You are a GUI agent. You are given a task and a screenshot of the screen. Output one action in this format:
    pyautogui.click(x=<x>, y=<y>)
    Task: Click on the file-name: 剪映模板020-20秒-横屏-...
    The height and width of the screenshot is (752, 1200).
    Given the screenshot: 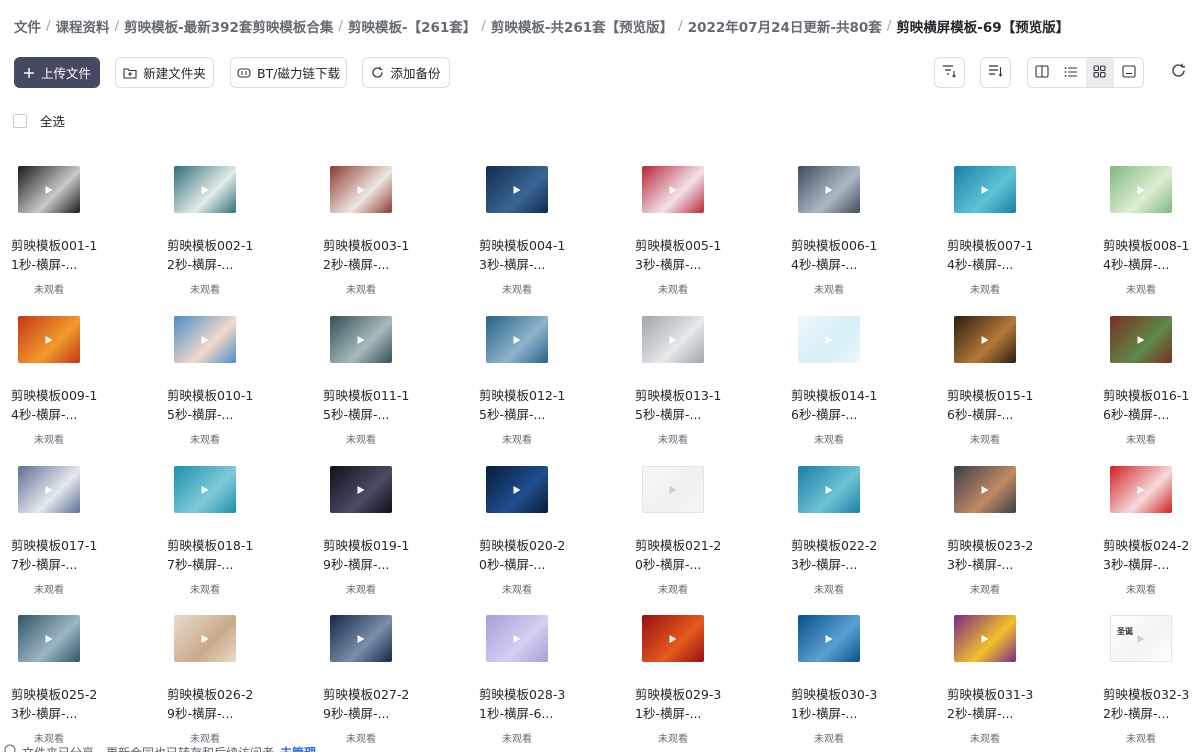 What is the action you would take?
    pyautogui.click(x=525, y=555)
    